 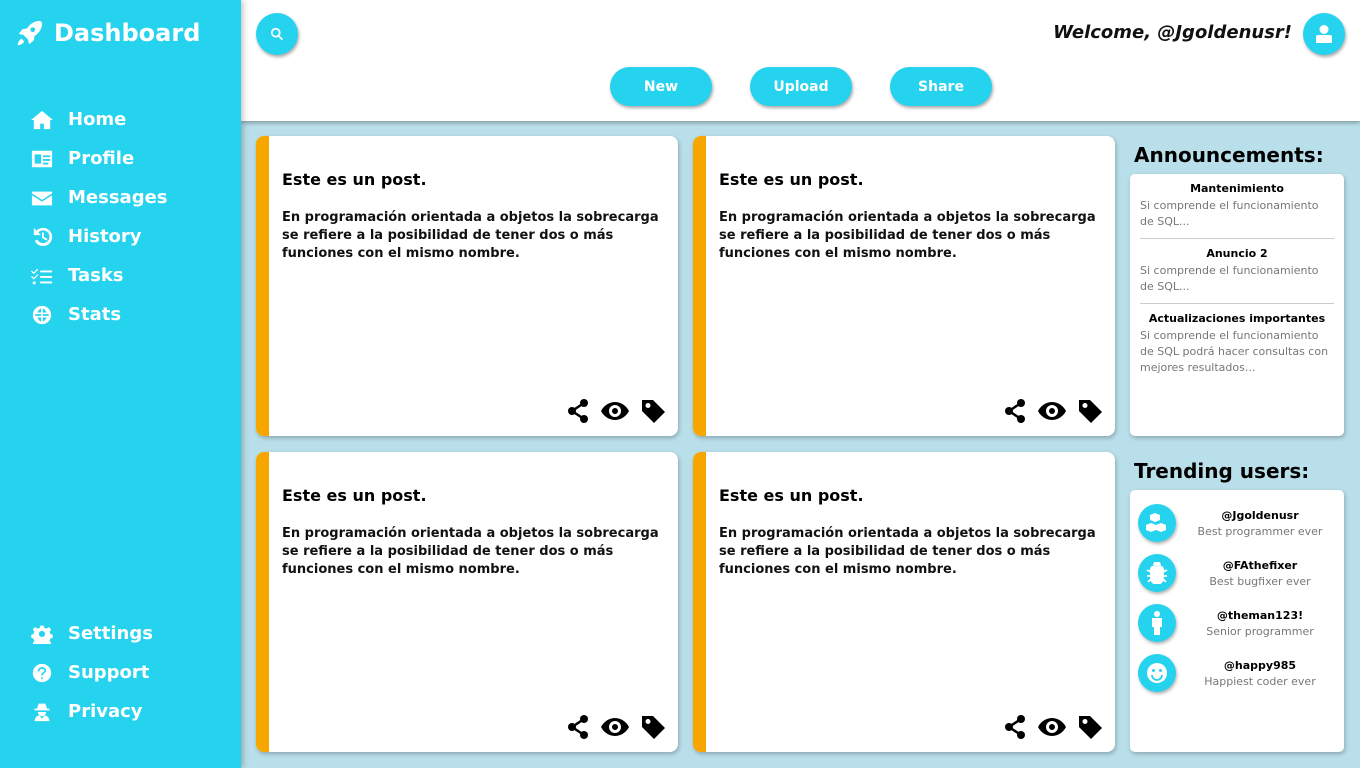 I want to click on trending-user: @FAthefixer Best bugfixer ever, so click(x=1237, y=573).